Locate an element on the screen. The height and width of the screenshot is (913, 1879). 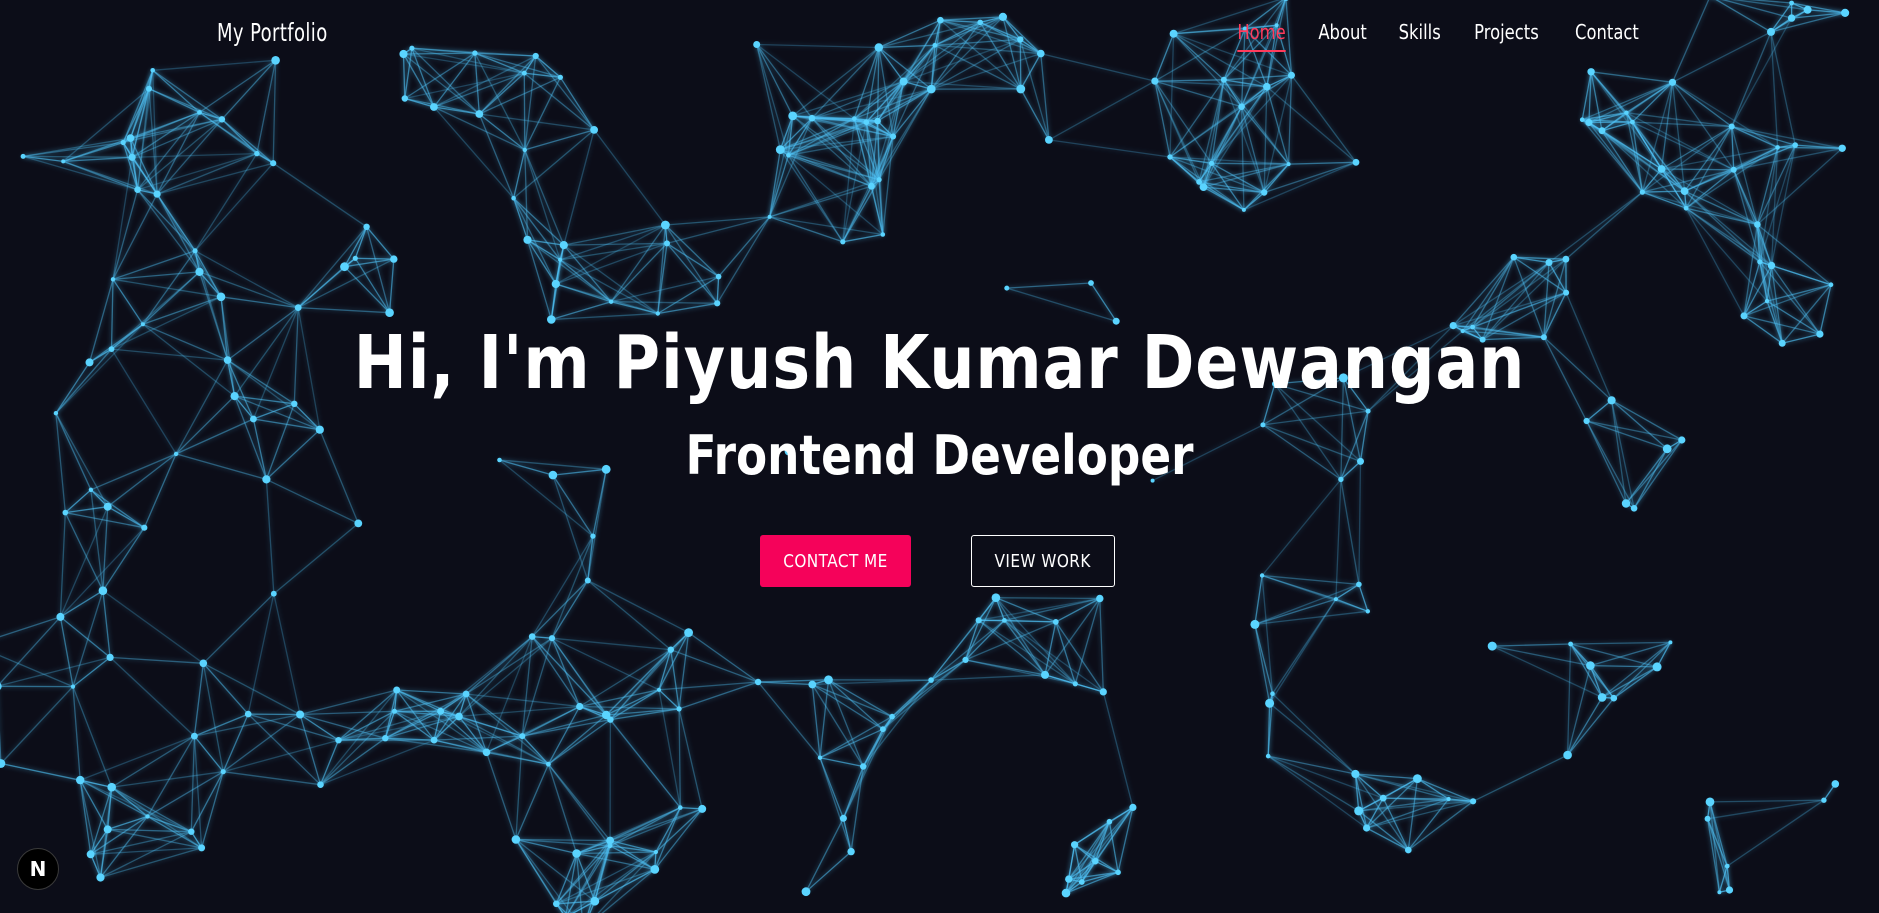
view-work-label: VIEW WORK is located at coordinates (1043, 561).